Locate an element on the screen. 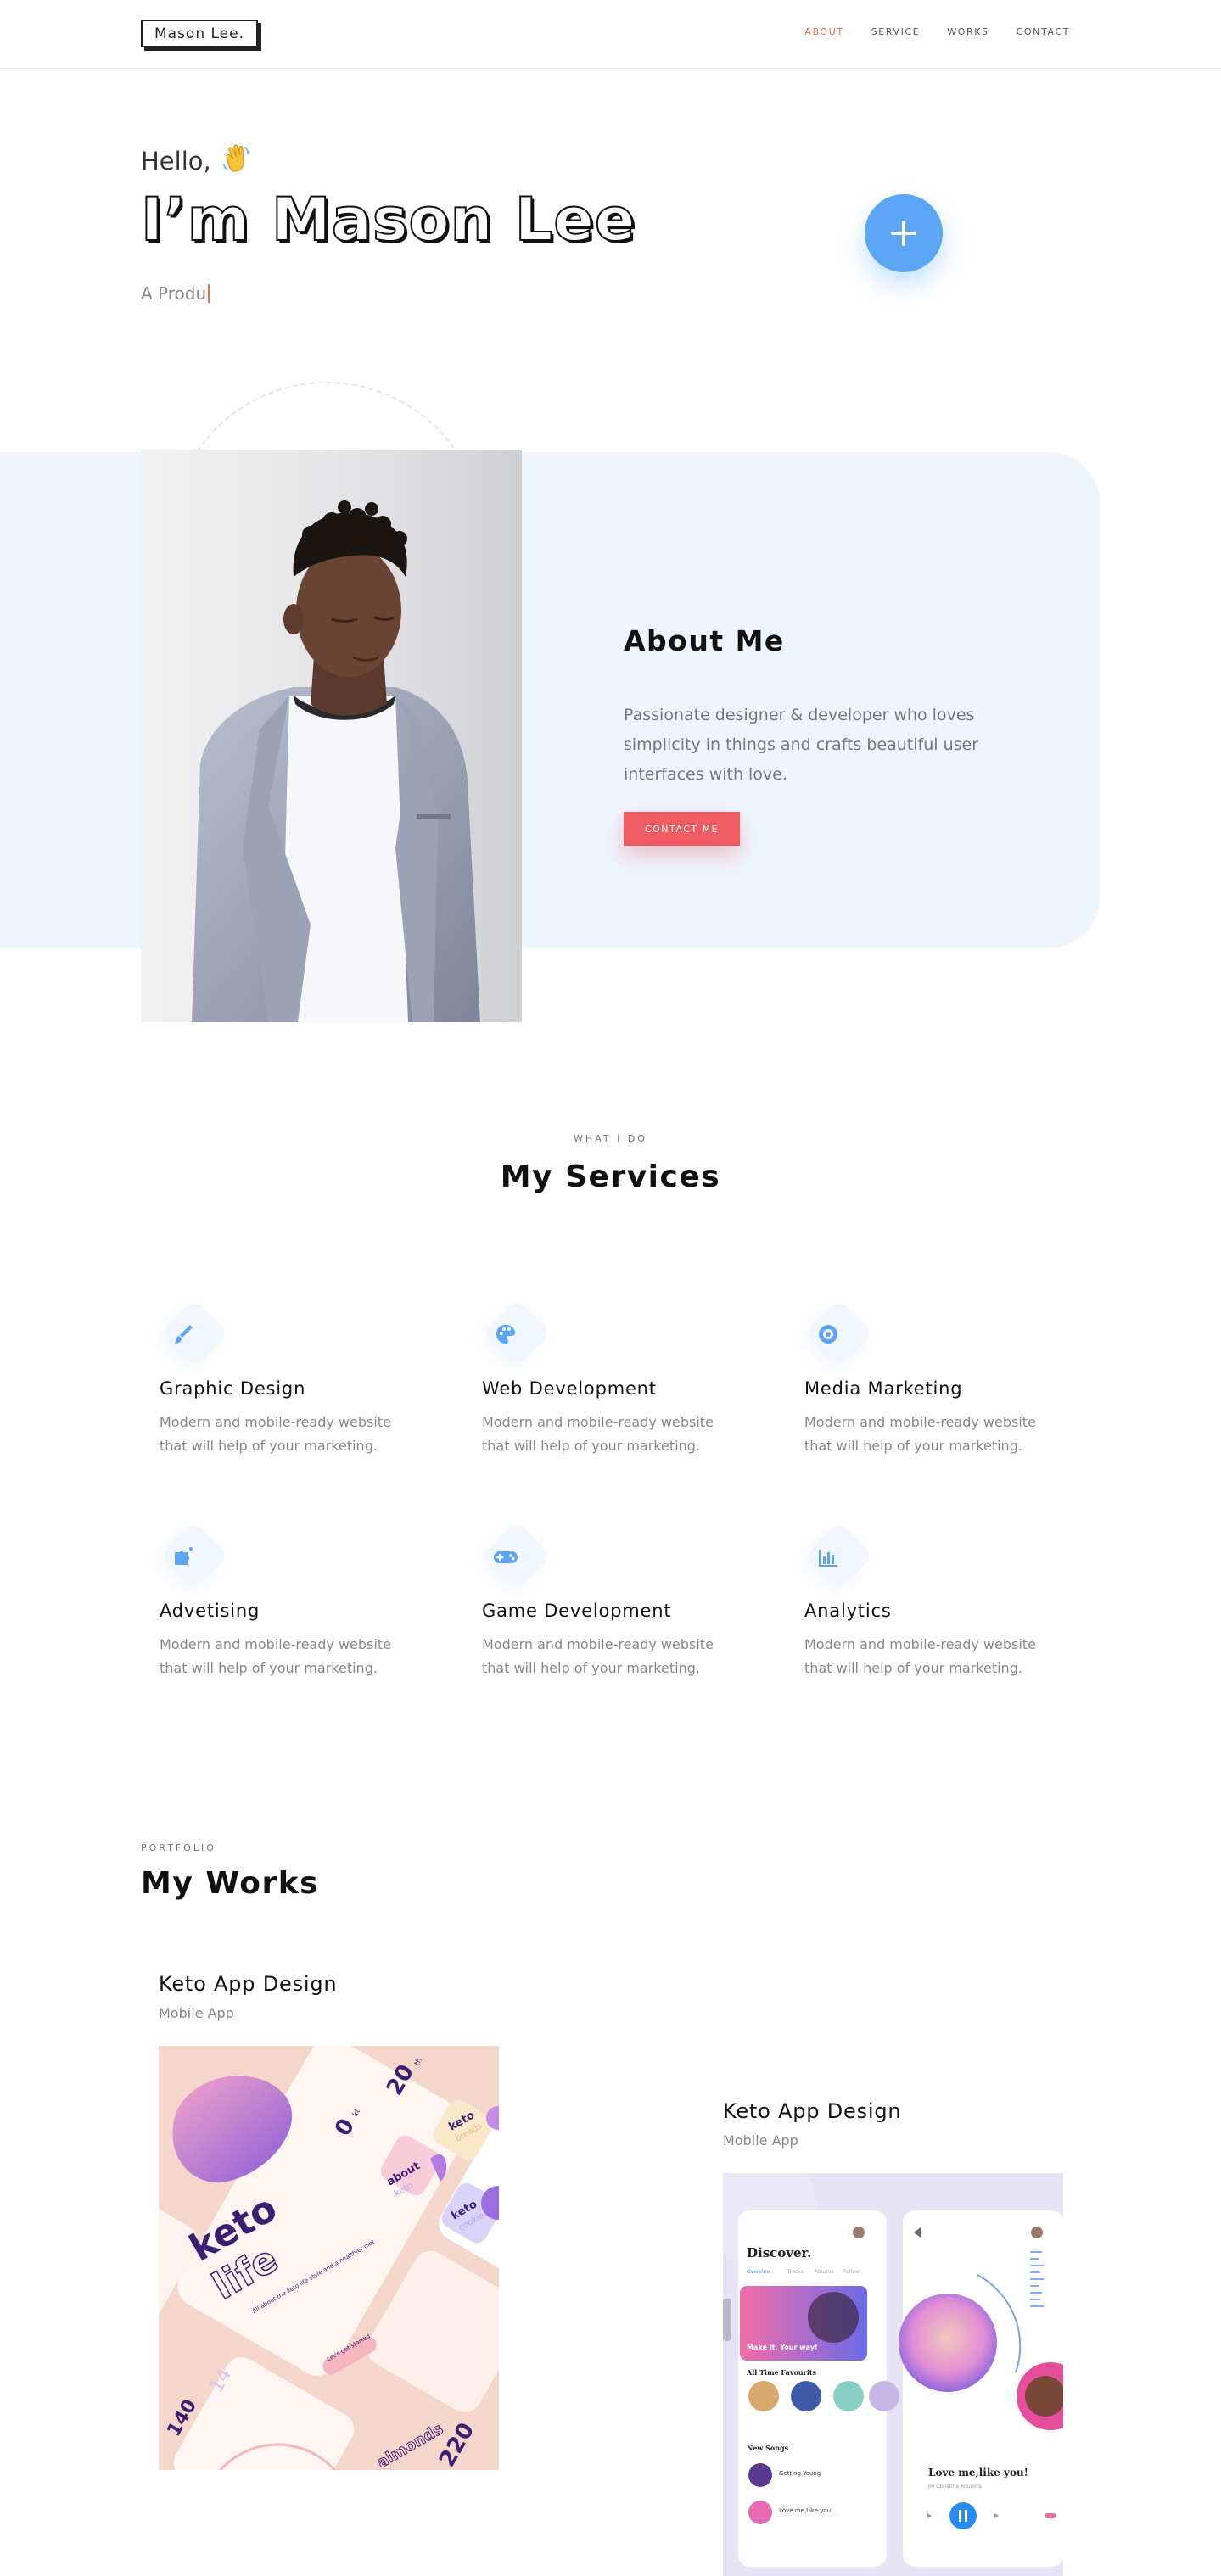 The width and height of the screenshot is (1221, 2576). works-eyebrow: PORTFOLIO is located at coordinates (179, 1847).